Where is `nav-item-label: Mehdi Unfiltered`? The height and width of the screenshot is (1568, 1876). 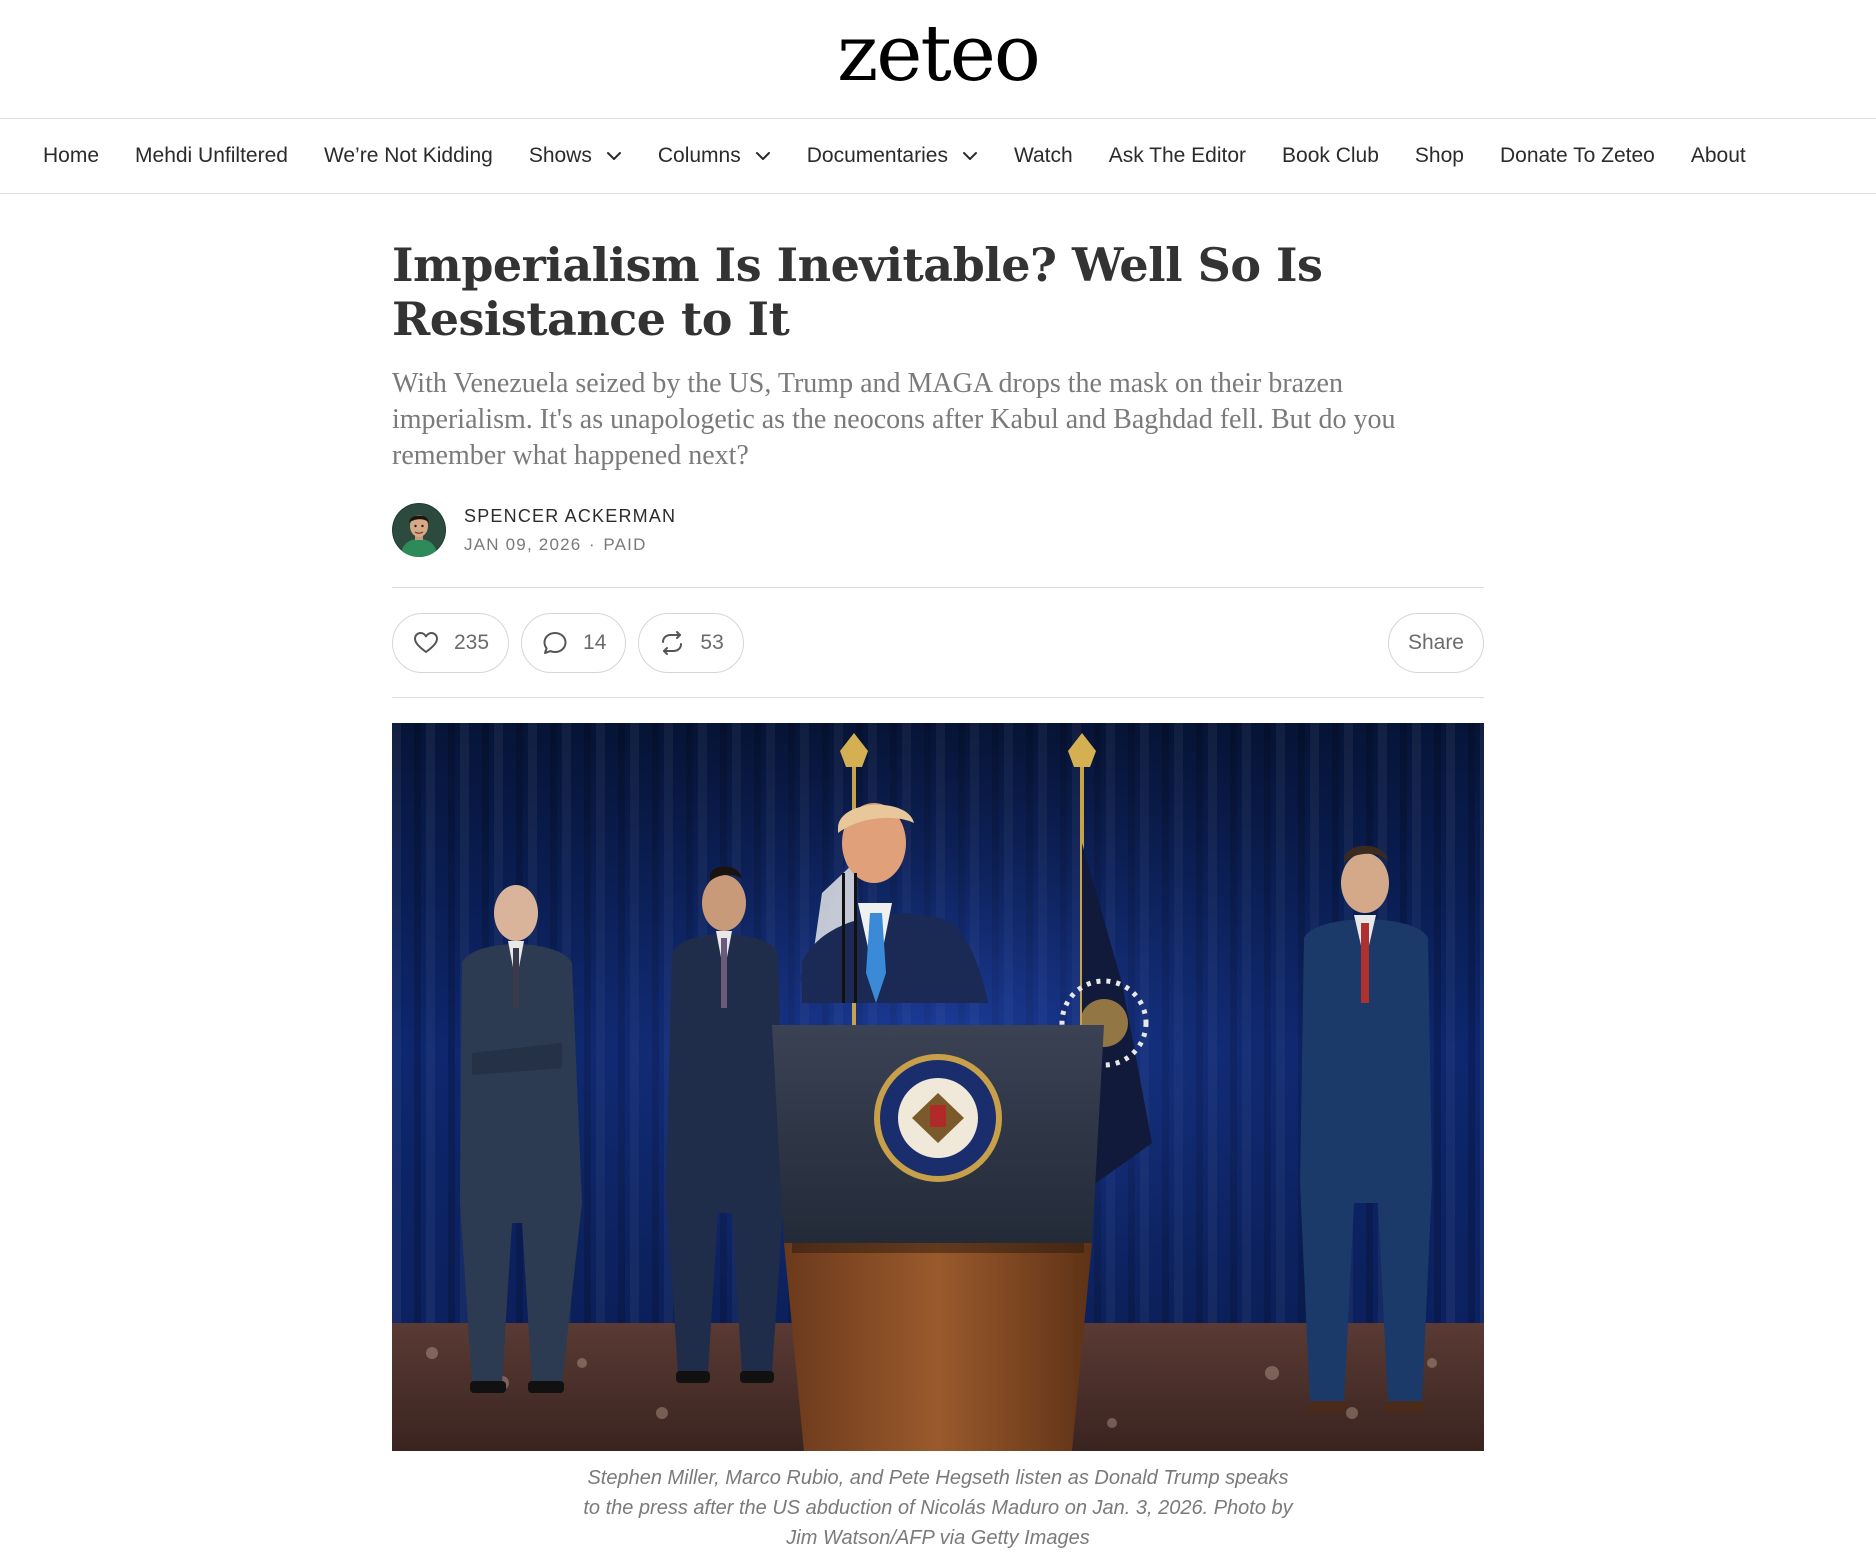 nav-item-label: Mehdi Unfiltered is located at coordinates (211, 155).